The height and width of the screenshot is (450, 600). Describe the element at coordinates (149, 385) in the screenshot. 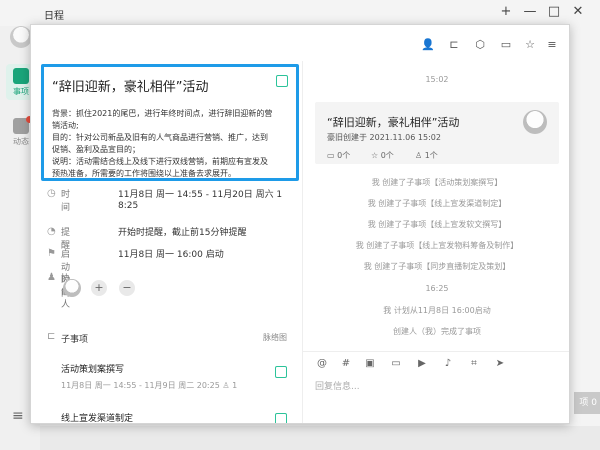

I see `subtask-meta: 11月8日 周一 14:55 - 11月9日 周二 20:25 ♙ 1` at that location.